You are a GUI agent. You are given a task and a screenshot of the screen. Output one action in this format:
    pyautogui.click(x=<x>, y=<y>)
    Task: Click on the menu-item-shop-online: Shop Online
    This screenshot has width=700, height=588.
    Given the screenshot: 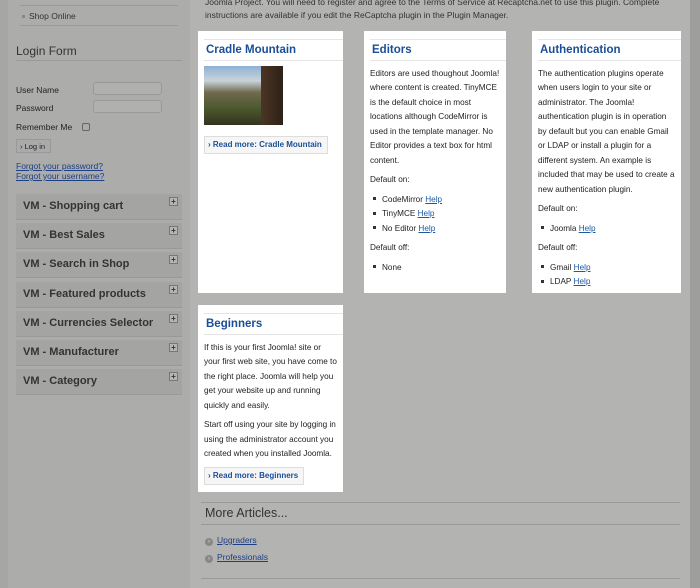 What is the action you would take?
    pyautogui.click(x=99, y=15)
    